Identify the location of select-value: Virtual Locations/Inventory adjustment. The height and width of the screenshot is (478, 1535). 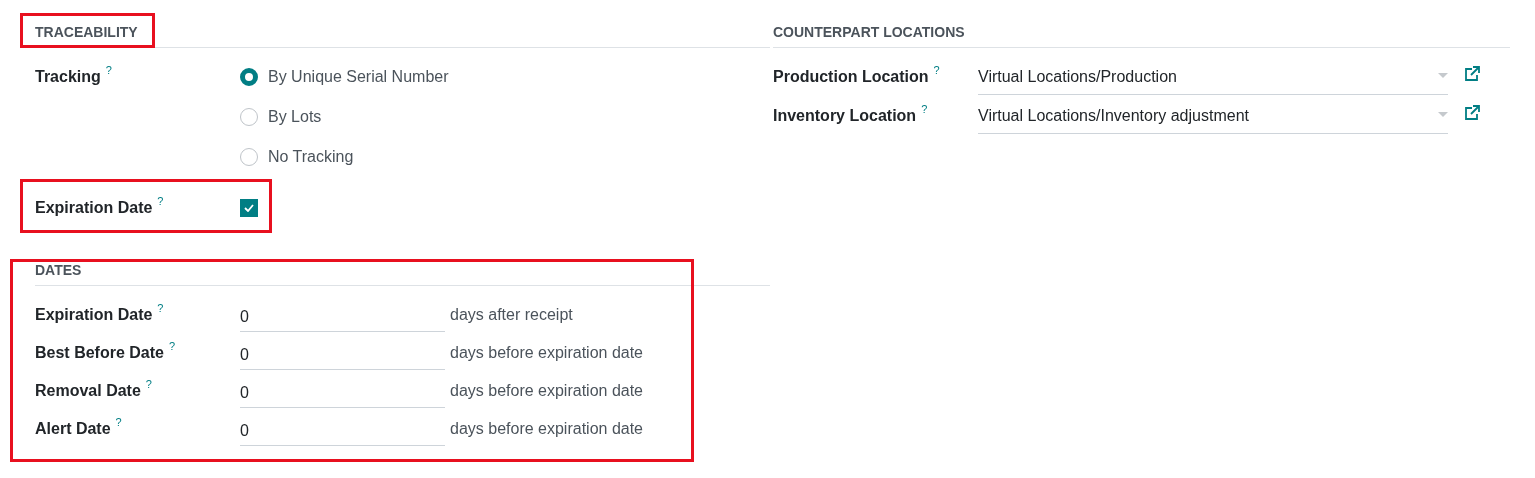
(1113, 116).